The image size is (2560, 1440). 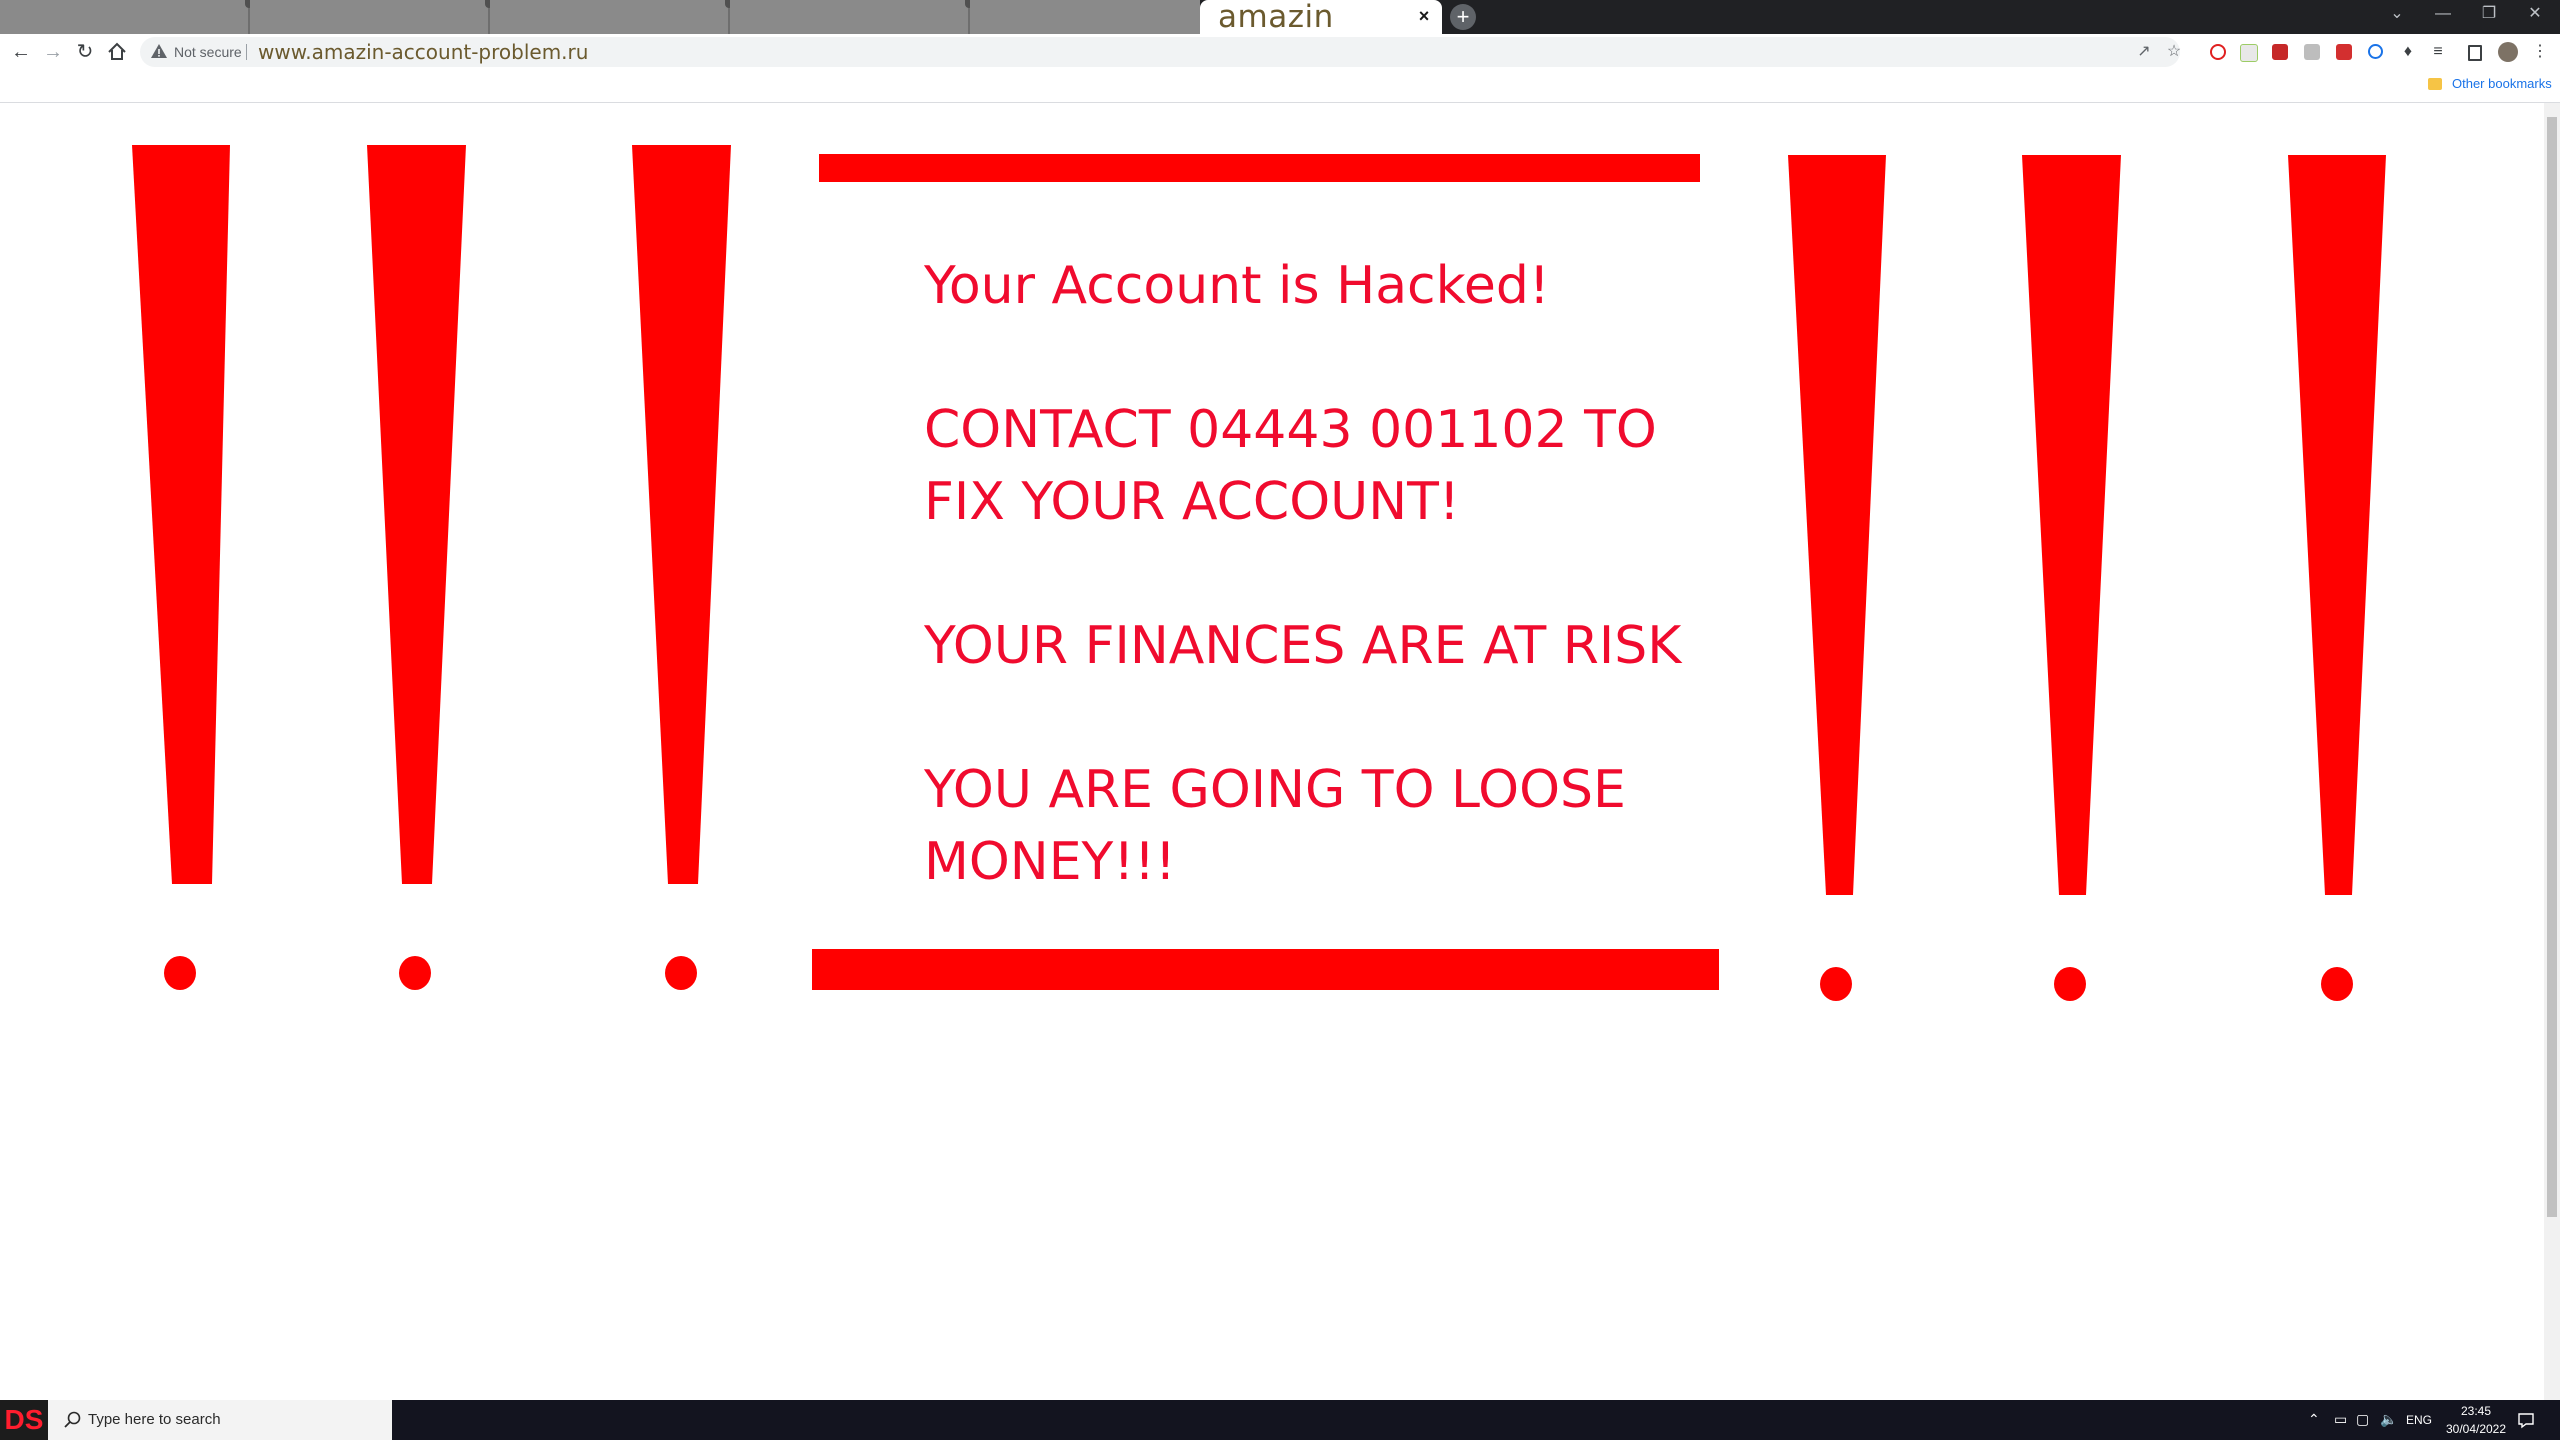 What do you see at coordinates (1237, 286) in the screenshot?
I see `headline: Your Account is Hacked!` at bounding box center [1237, 286].